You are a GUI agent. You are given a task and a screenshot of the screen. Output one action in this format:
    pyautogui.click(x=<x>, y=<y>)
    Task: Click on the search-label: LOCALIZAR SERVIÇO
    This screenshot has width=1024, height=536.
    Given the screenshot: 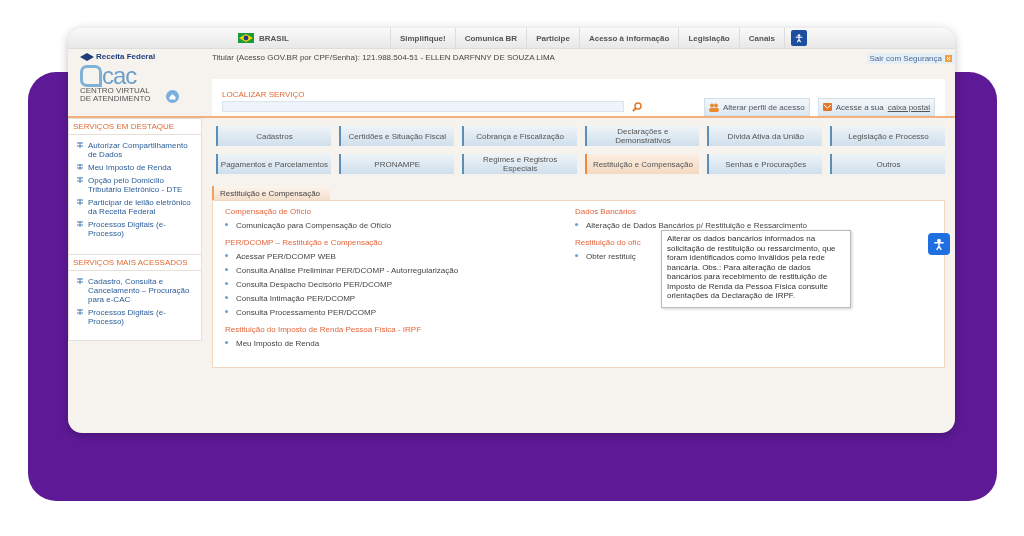 What is the action you would take?
    pyautogui.click(x=264, y=94)
    